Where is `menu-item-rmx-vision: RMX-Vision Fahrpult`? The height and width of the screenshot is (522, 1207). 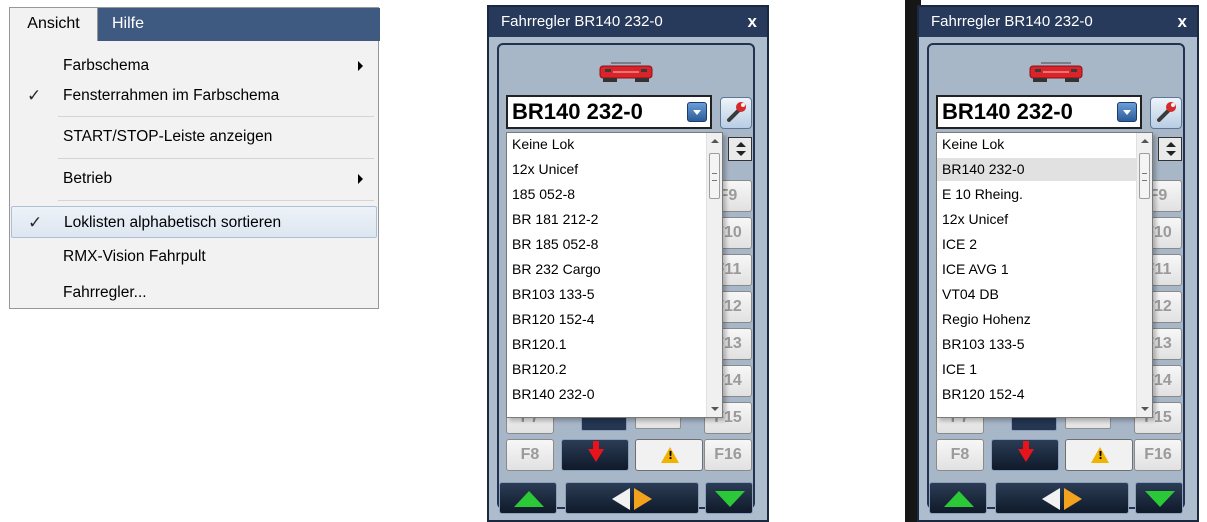
menu-item-rmx-vision: RMX-Vision Fahrpult is located at coordinates (194, 257).